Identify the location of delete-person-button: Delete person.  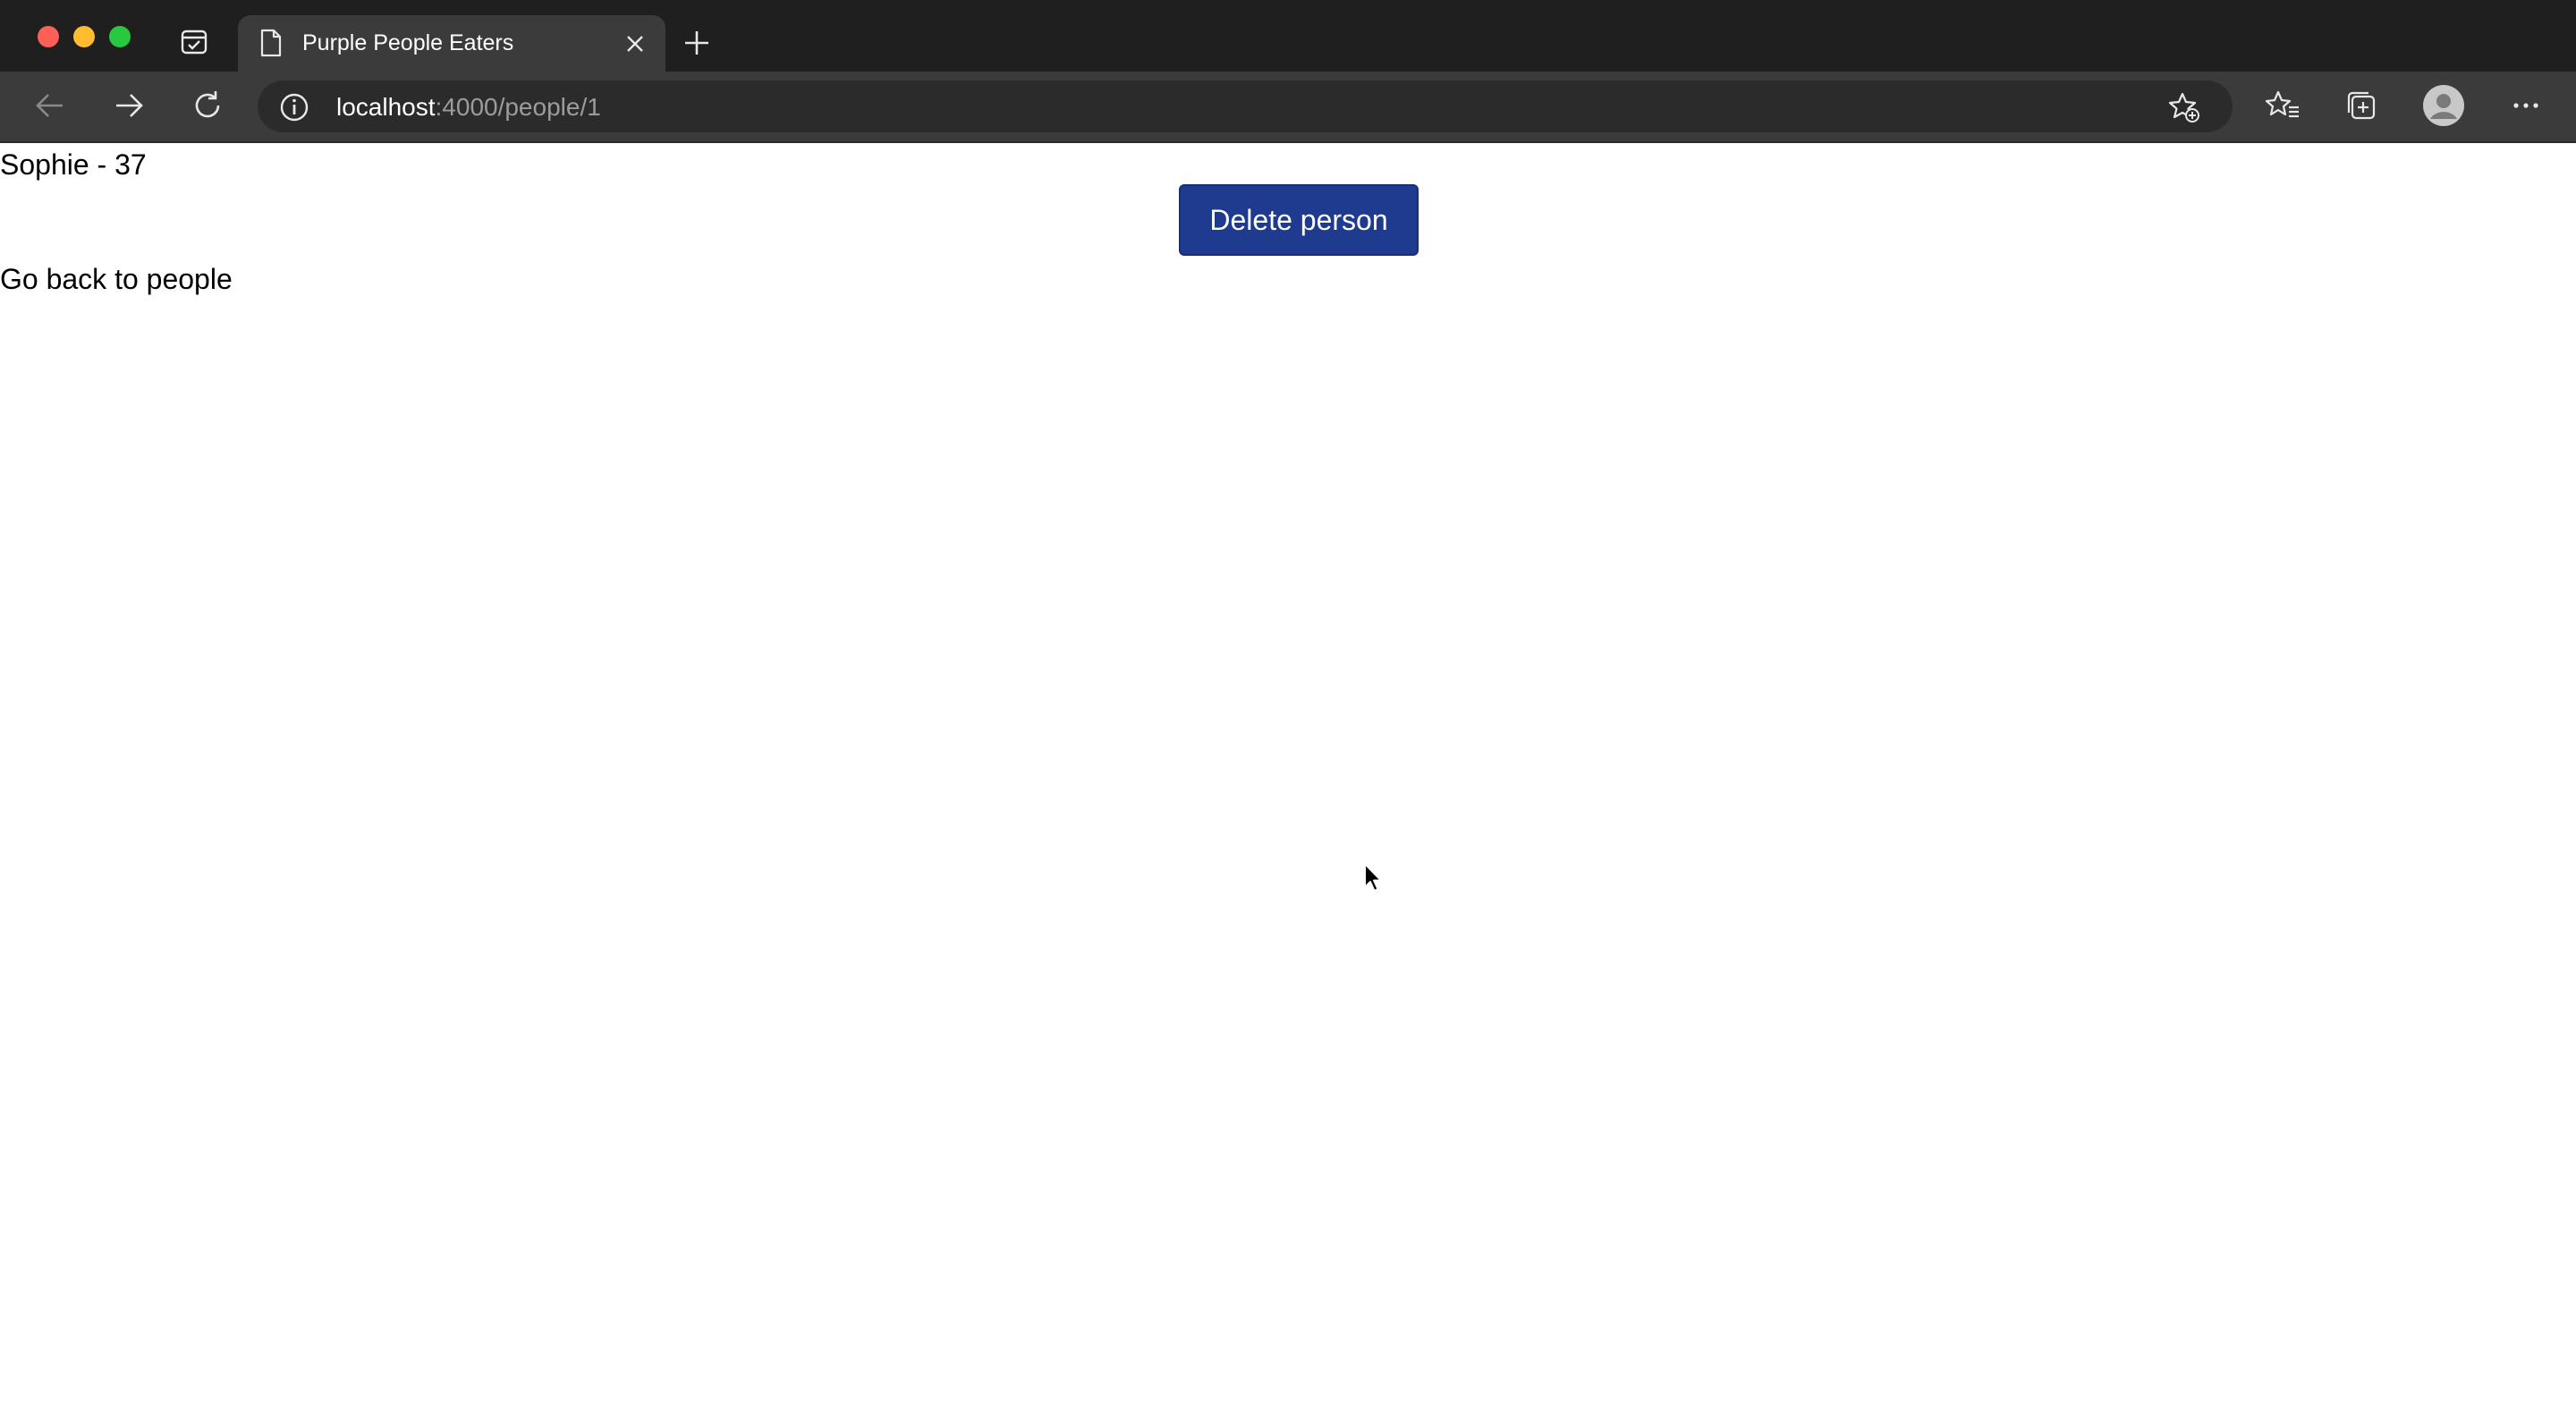
(1299, 220).